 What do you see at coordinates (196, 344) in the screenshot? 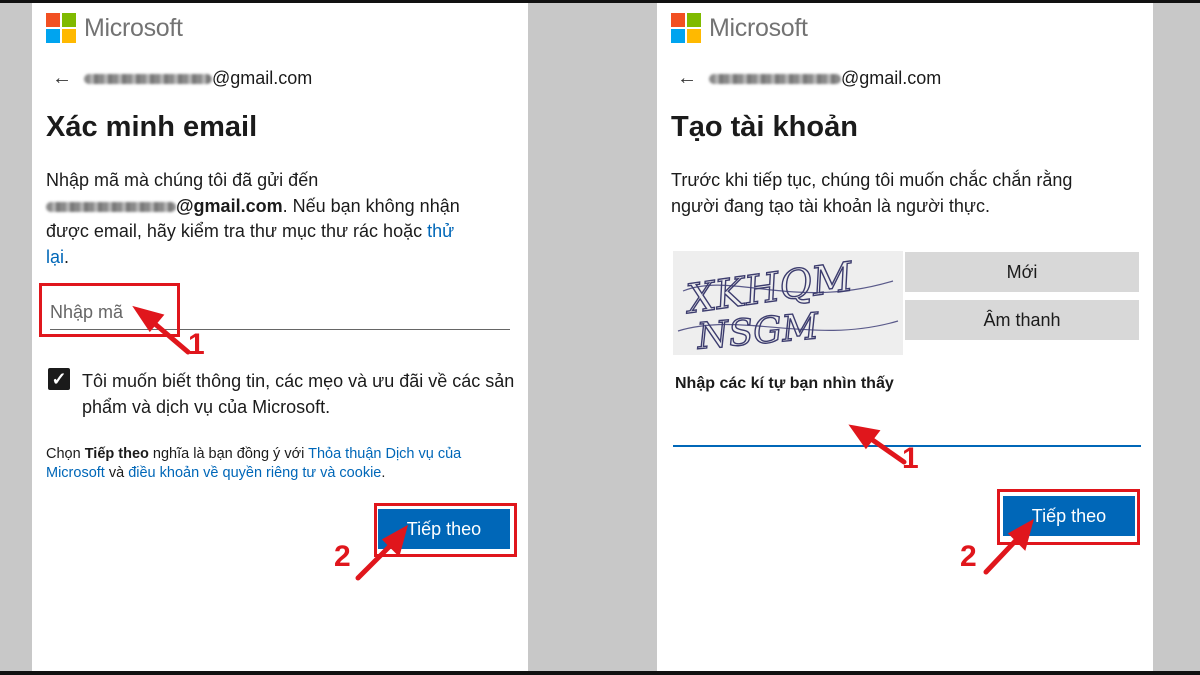
I see `step-number-1-left: 1` at bounding box center [196, 344].